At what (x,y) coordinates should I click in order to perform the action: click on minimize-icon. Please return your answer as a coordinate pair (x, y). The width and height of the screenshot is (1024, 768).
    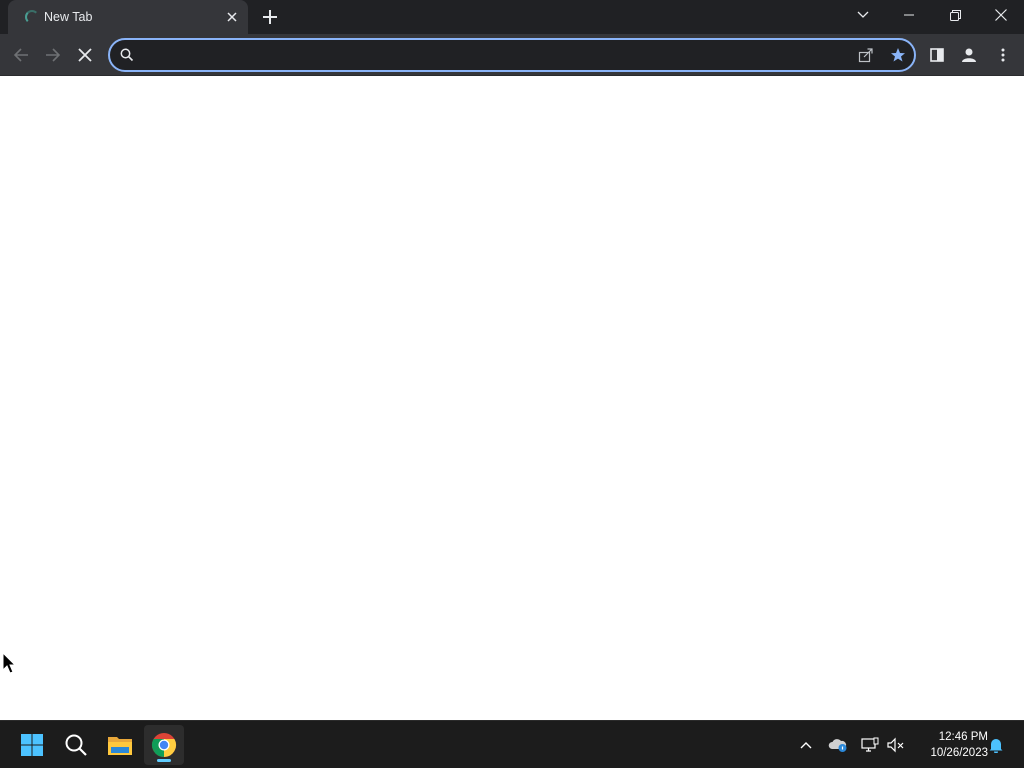
    Looking at the image, I should click on (909, 15).